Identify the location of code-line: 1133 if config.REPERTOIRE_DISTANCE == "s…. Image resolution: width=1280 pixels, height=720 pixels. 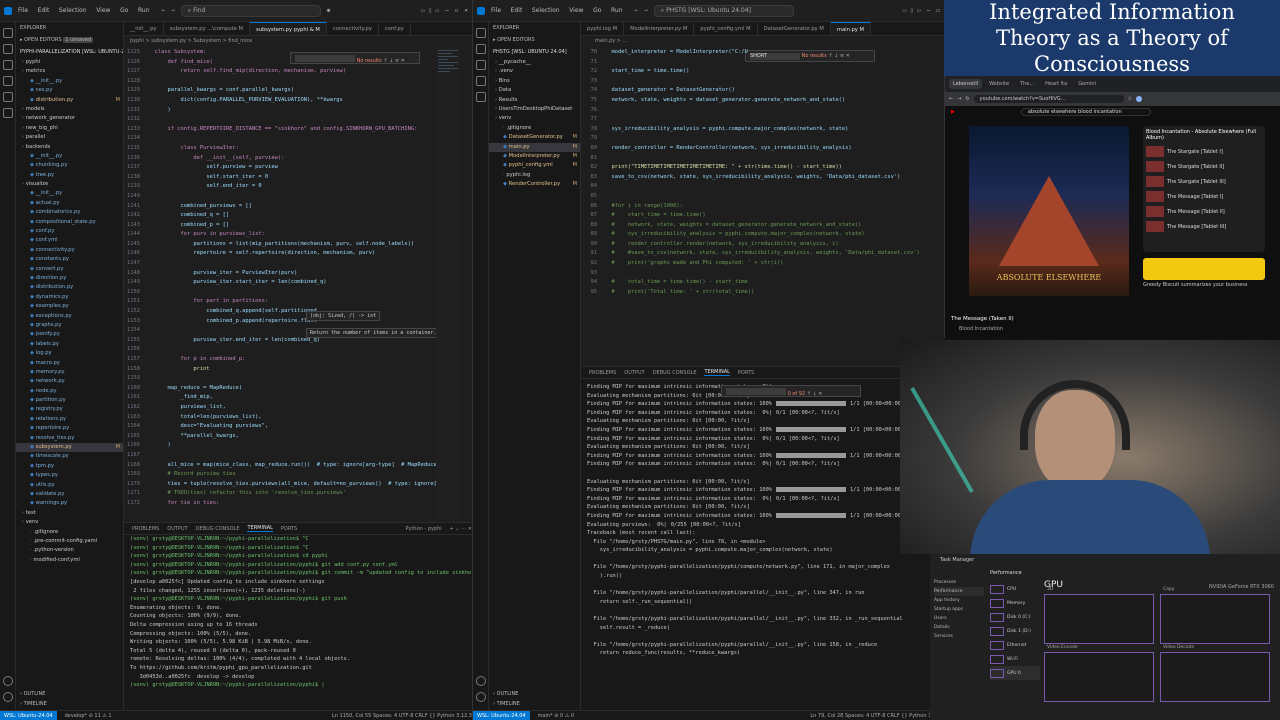
(284, 130).